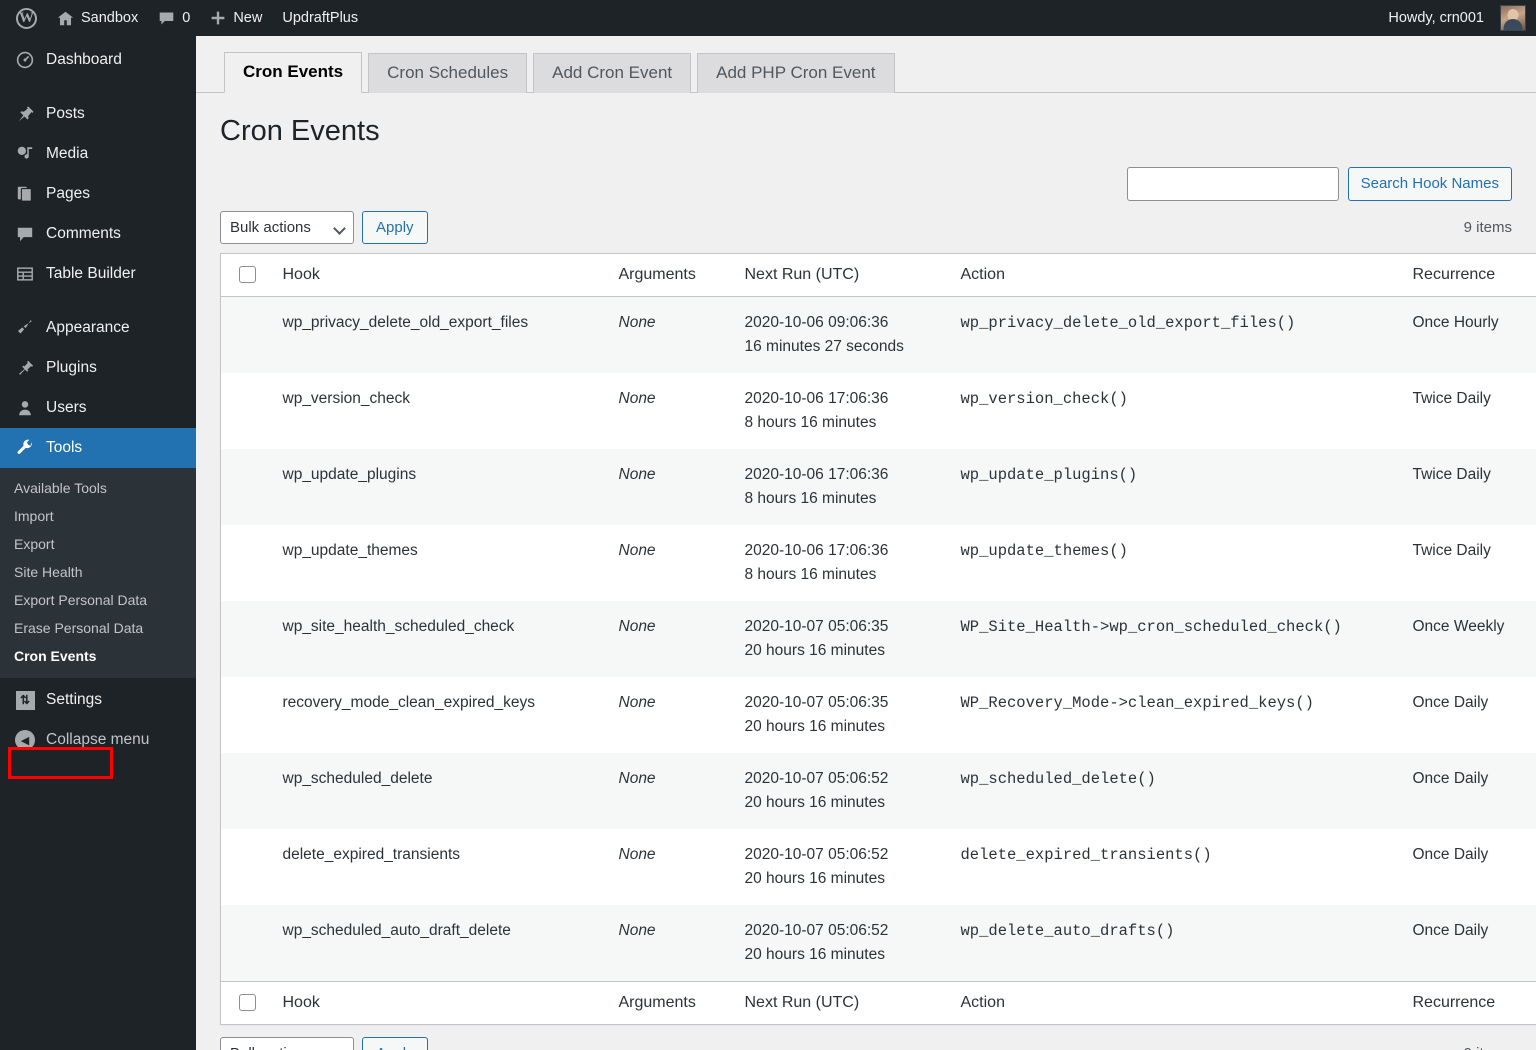 This screenshot has height=1050, width=1536. What do you see at coordinates (247, 274) in the screenshot?
I see `select-all-checkbox-top` at bounding box center [247, 274].